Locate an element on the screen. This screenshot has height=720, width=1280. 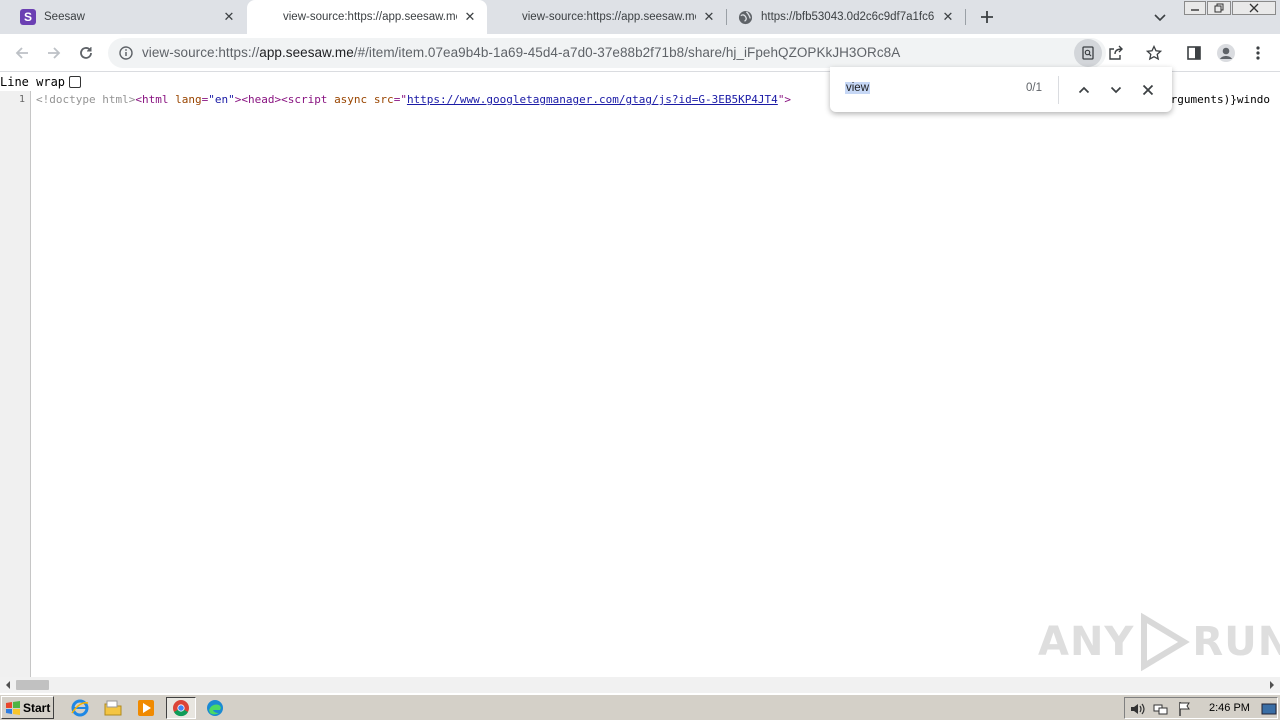
find-next-button is located at coordinates (1116, 90).